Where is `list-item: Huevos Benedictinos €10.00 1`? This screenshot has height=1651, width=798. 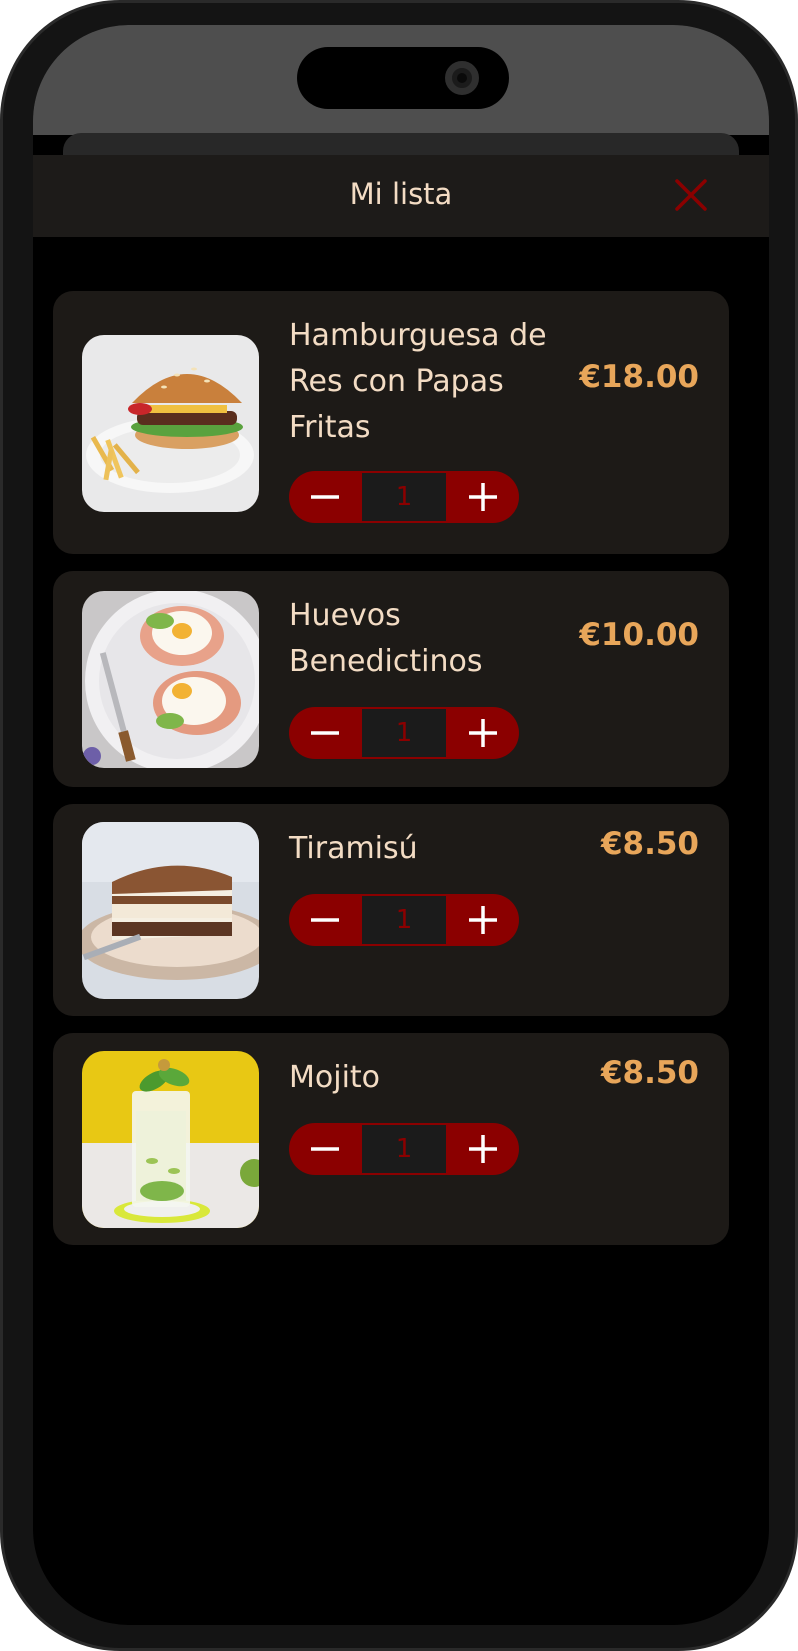 list-item: Huevos Benedictinos €10.00 1 is located at coordinates (391, 679).